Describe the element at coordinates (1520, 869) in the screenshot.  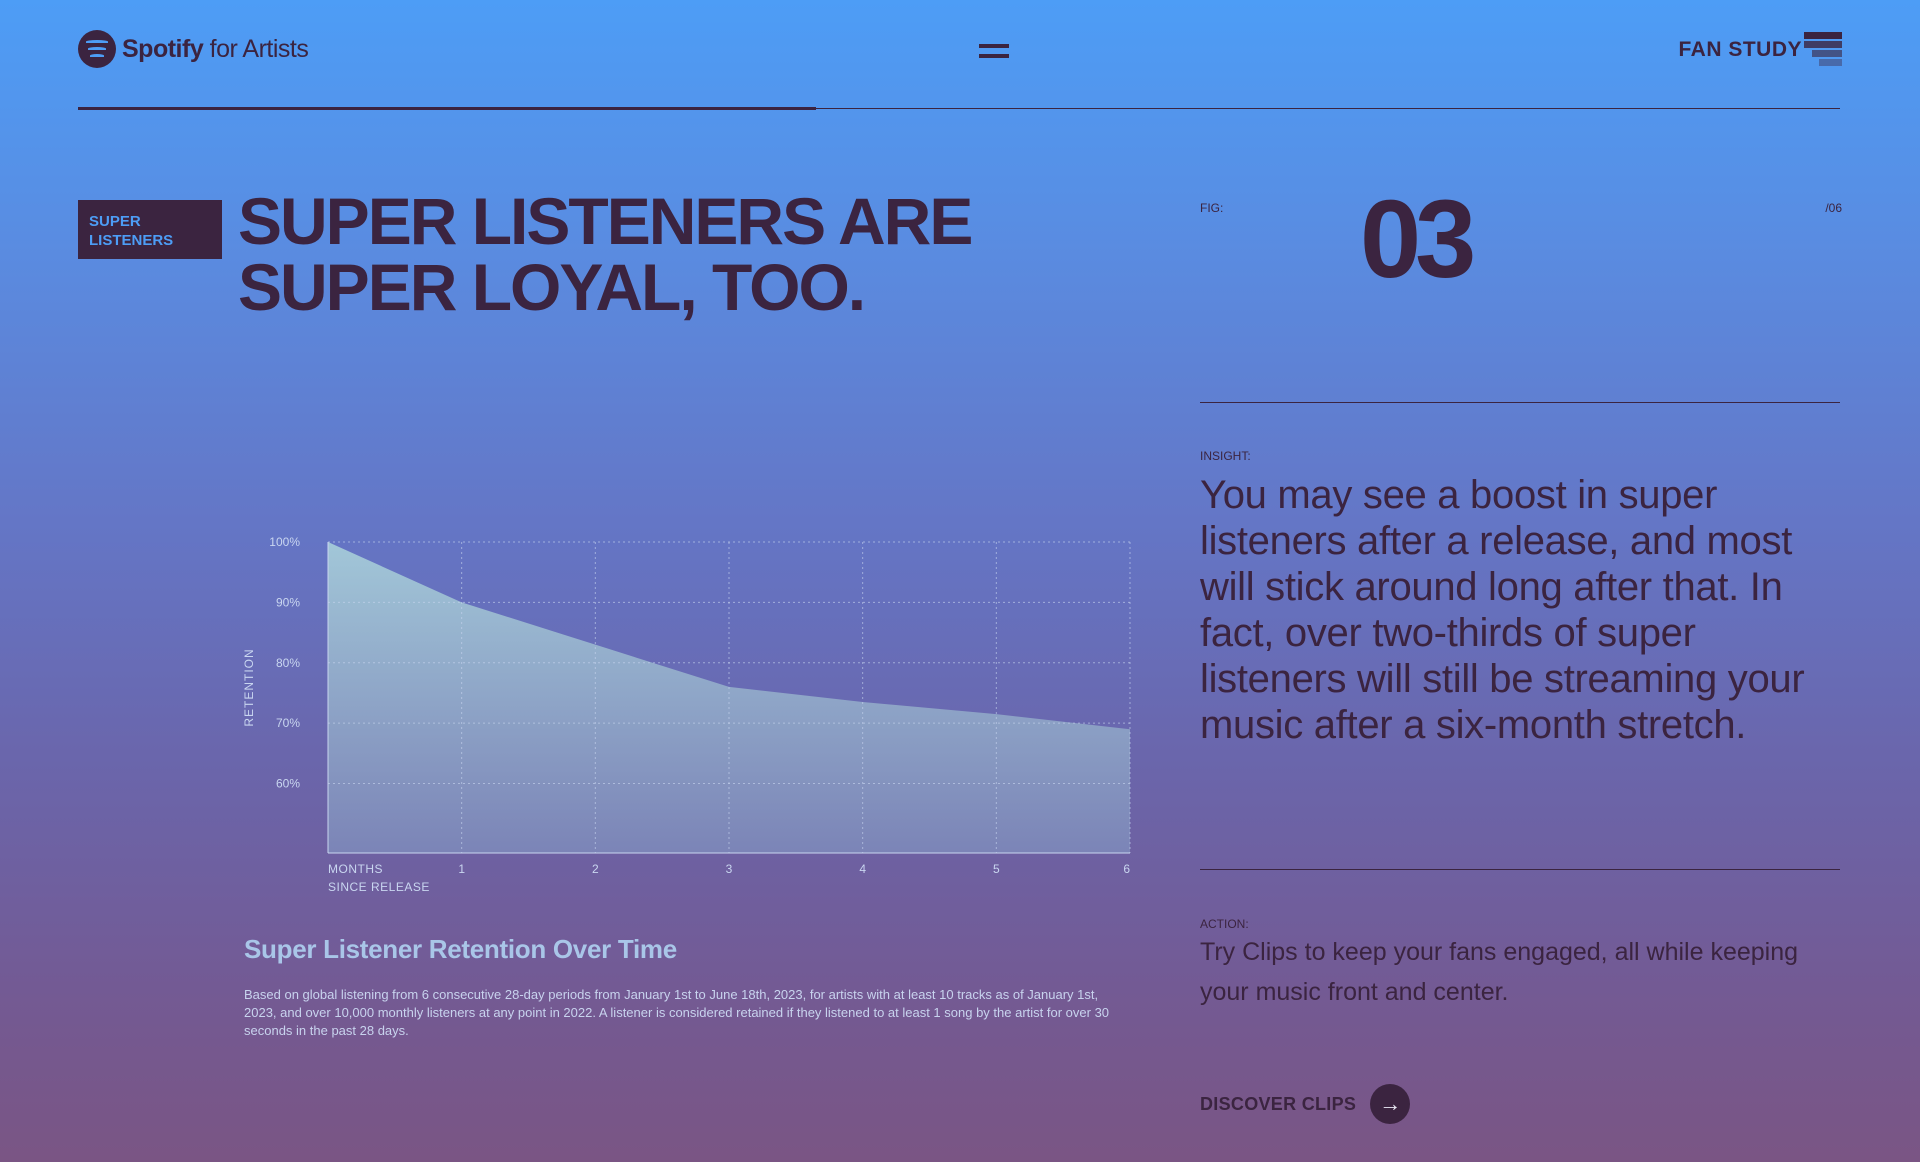
I see `action-divider` at that location.